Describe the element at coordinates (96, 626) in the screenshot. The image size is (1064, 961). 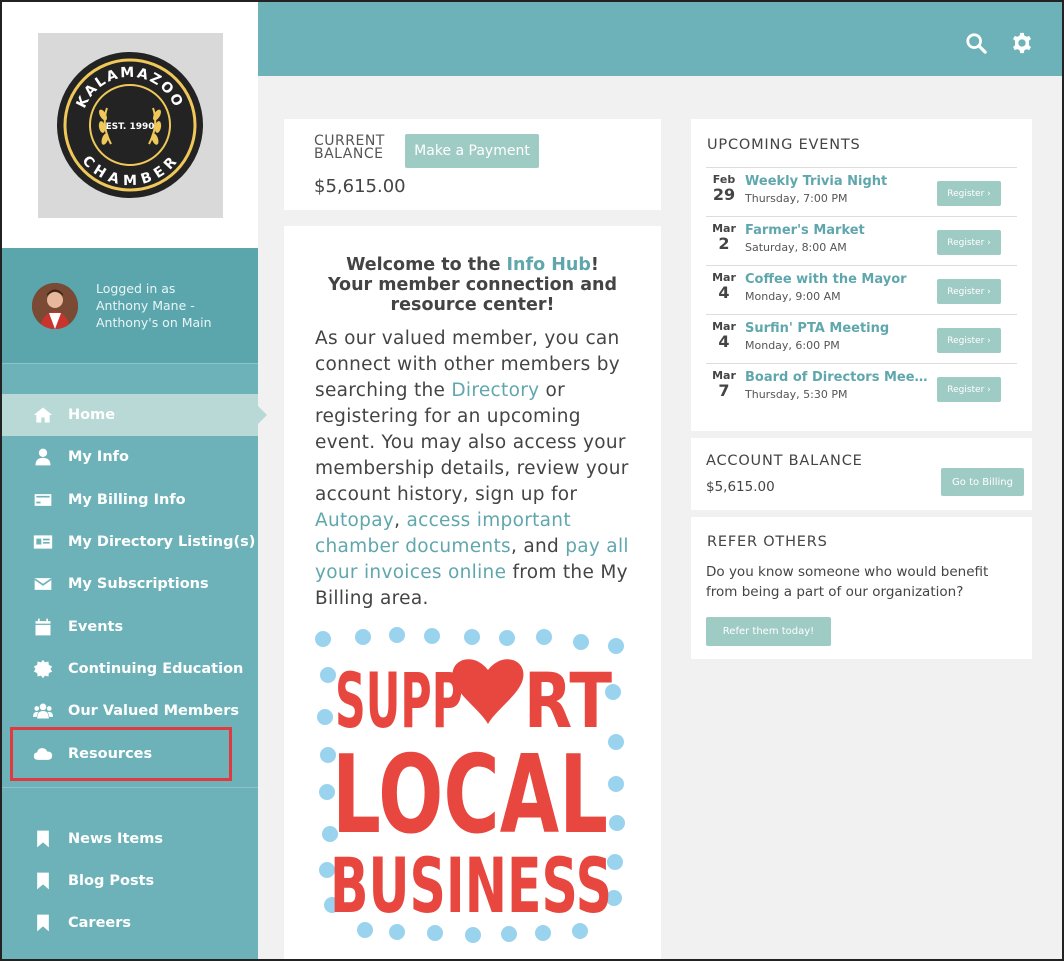
I see `sidebar-item-label: Events` at that location.